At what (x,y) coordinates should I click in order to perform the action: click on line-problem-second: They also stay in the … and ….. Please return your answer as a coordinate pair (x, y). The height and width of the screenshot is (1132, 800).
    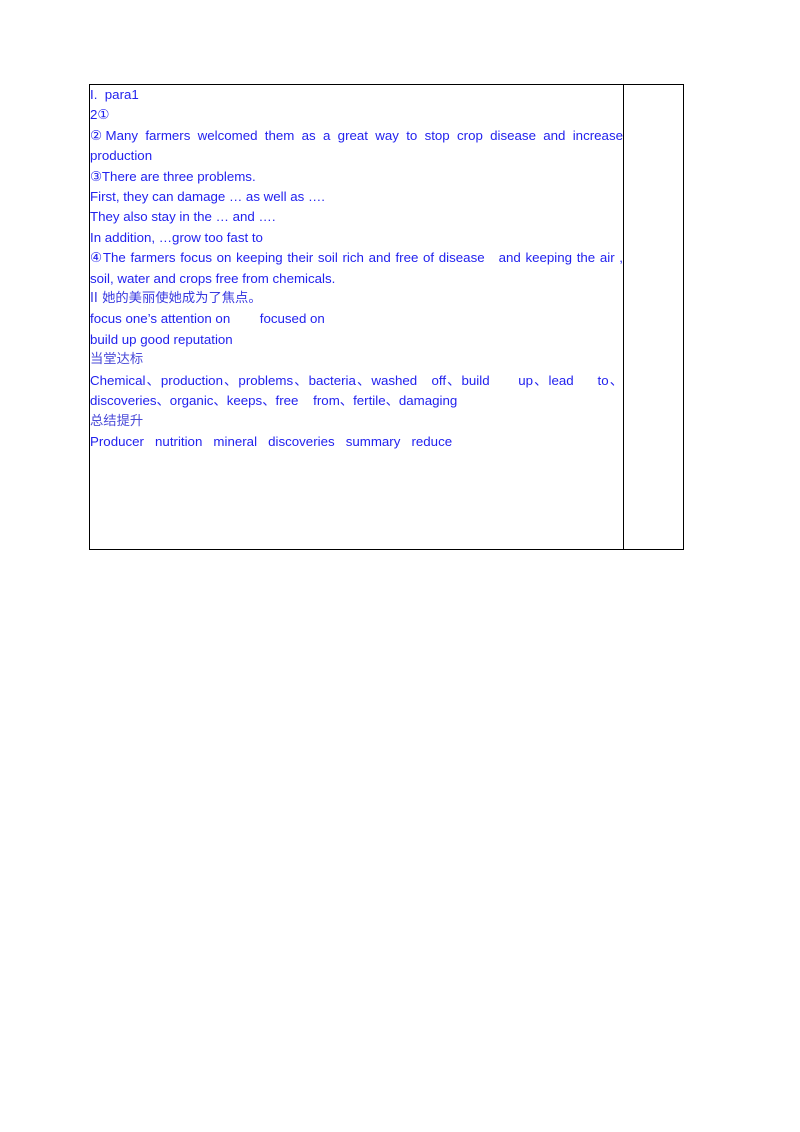
    Looking at the image, I should click on (183, 217).